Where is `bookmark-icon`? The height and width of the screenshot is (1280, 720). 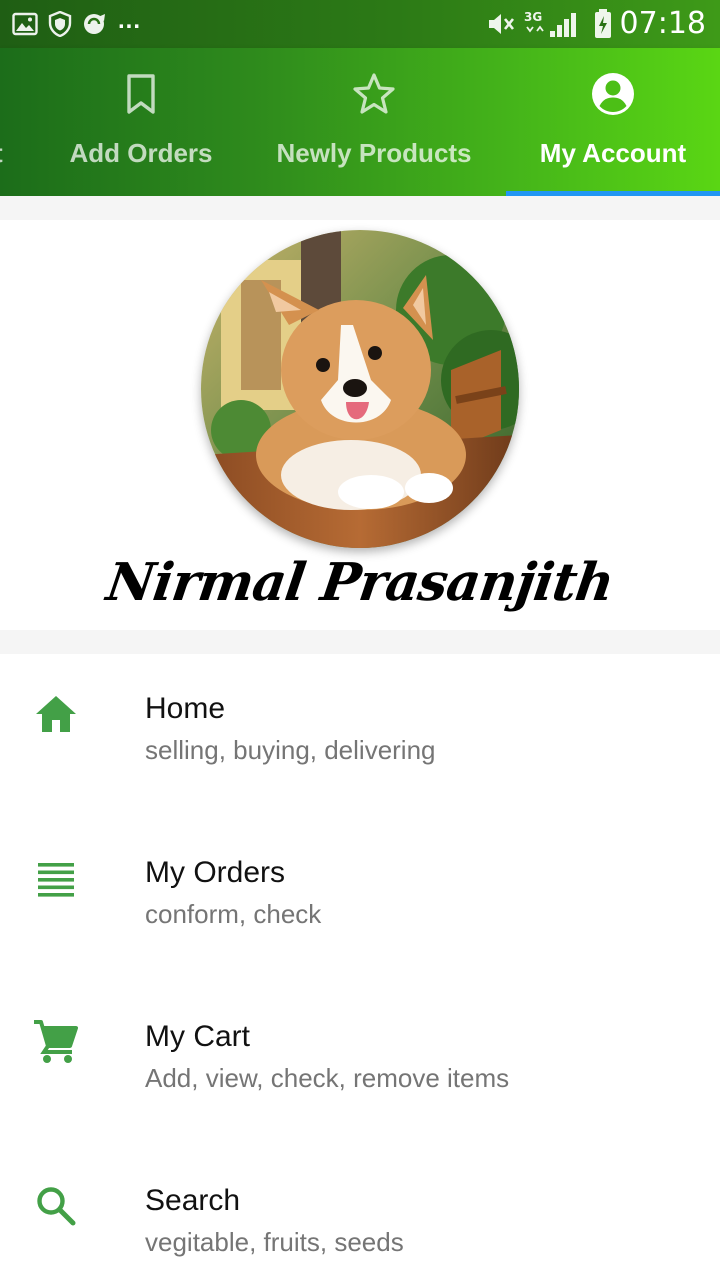 bookmark-icon is located at coordinates (141, 94).